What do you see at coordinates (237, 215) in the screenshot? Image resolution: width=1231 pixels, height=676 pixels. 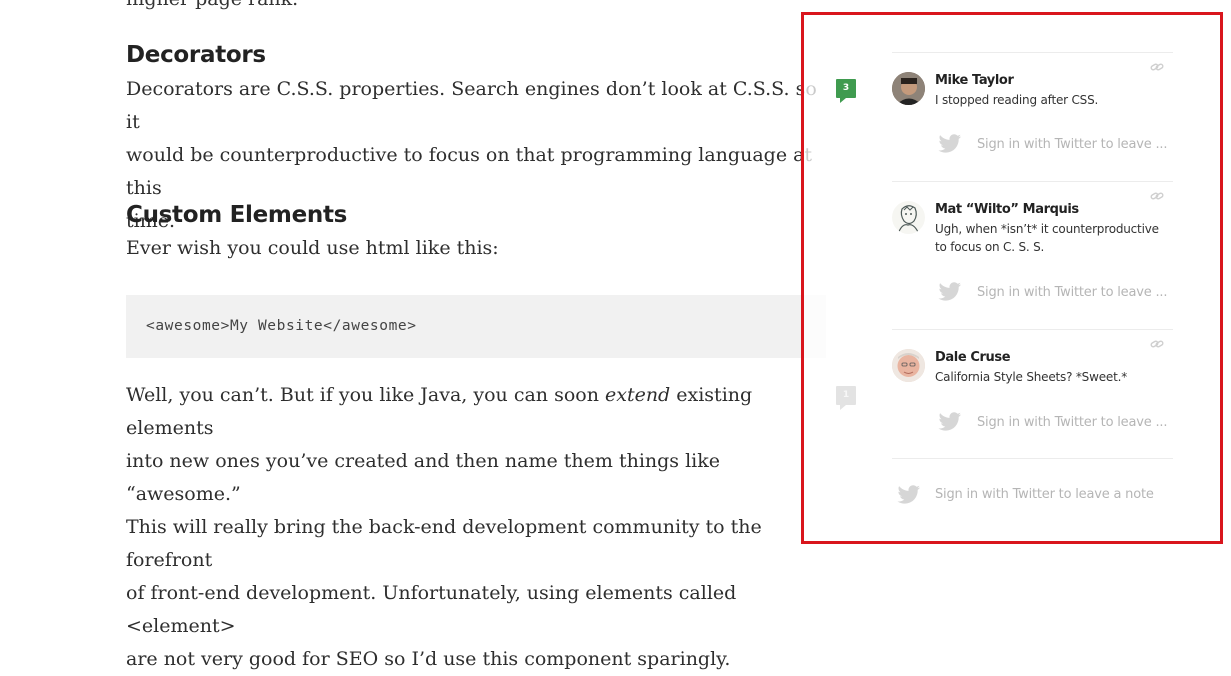 I see `custom-elements-heading: Custom Elements` at bounding box center [237, 215].